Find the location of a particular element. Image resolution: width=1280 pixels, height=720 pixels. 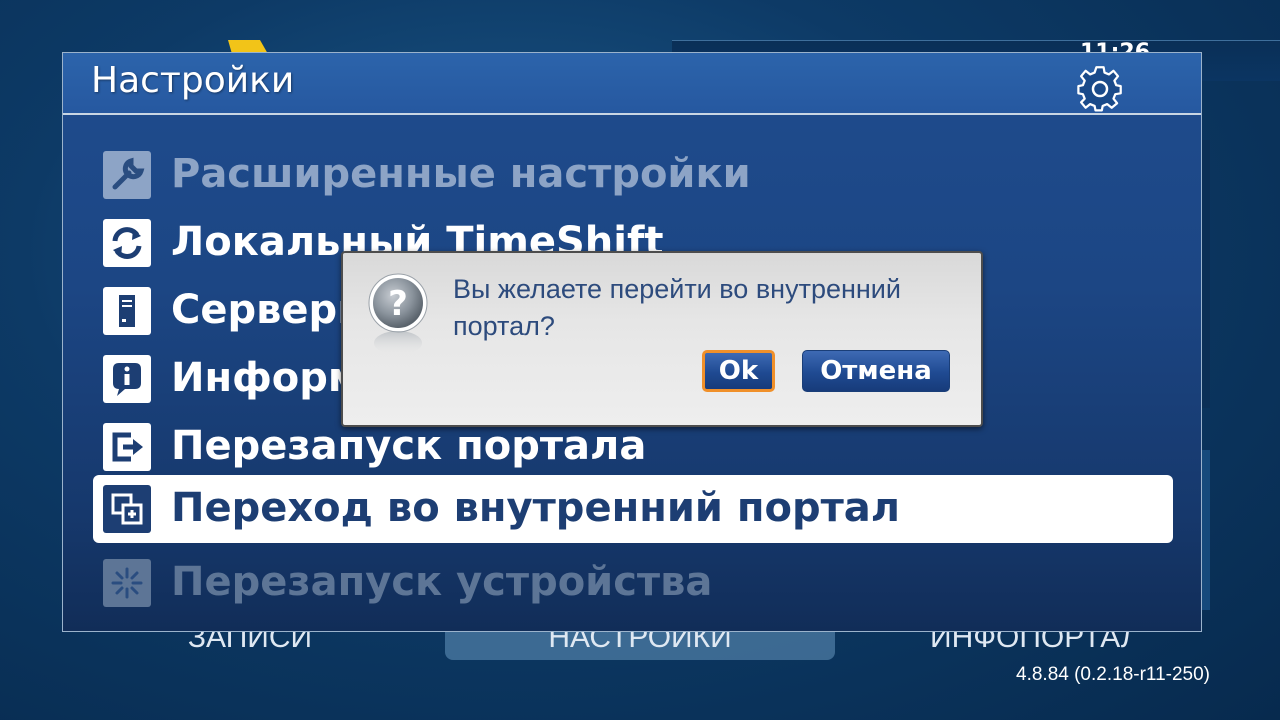

portal-switch-icon is located at coordinates (127, 509).